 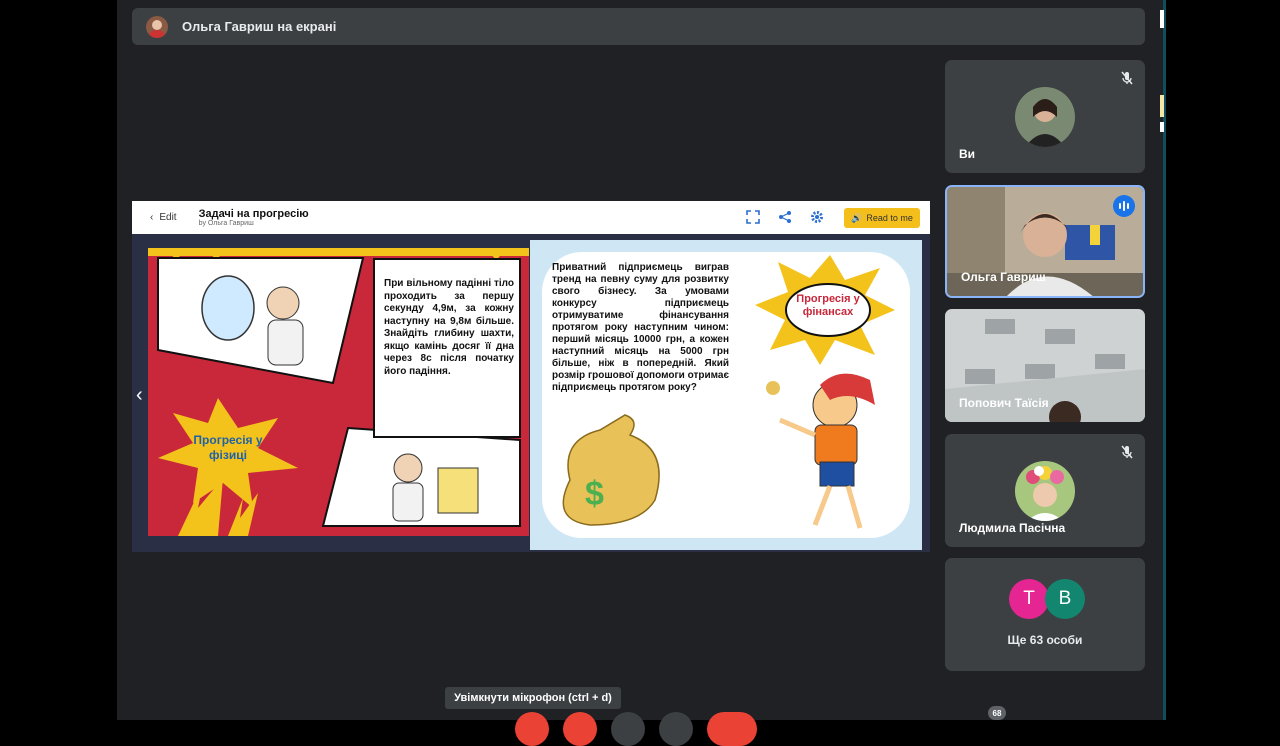 I want to click on doc-heading: Задачі на прогресію by Ольга Гавриш, so click(x=254, y=217).